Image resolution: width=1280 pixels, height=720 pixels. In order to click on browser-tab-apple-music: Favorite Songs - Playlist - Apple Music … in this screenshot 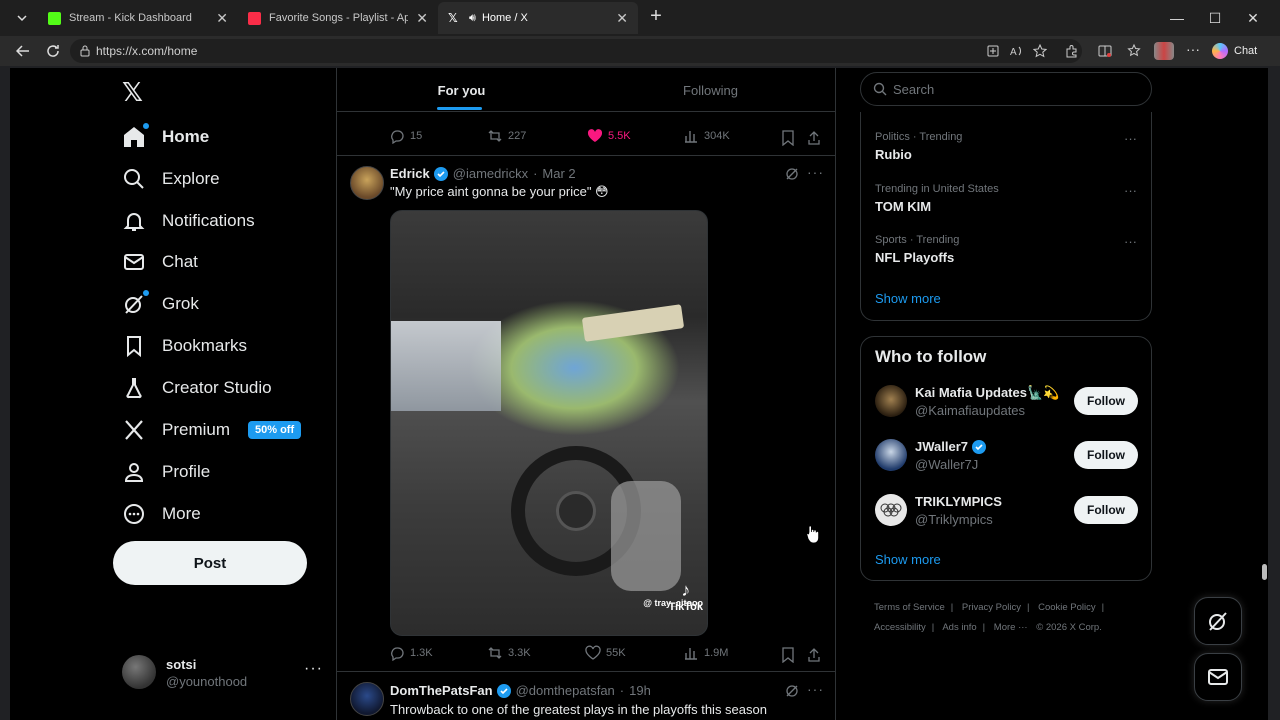, I will do `click(338, 18)`.